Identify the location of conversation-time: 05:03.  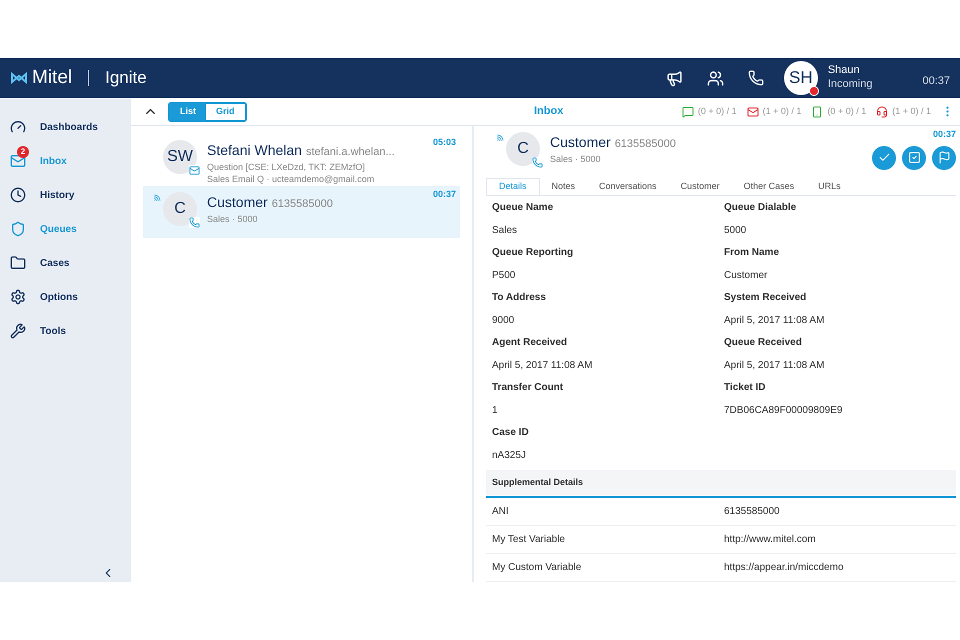
(444, 142).